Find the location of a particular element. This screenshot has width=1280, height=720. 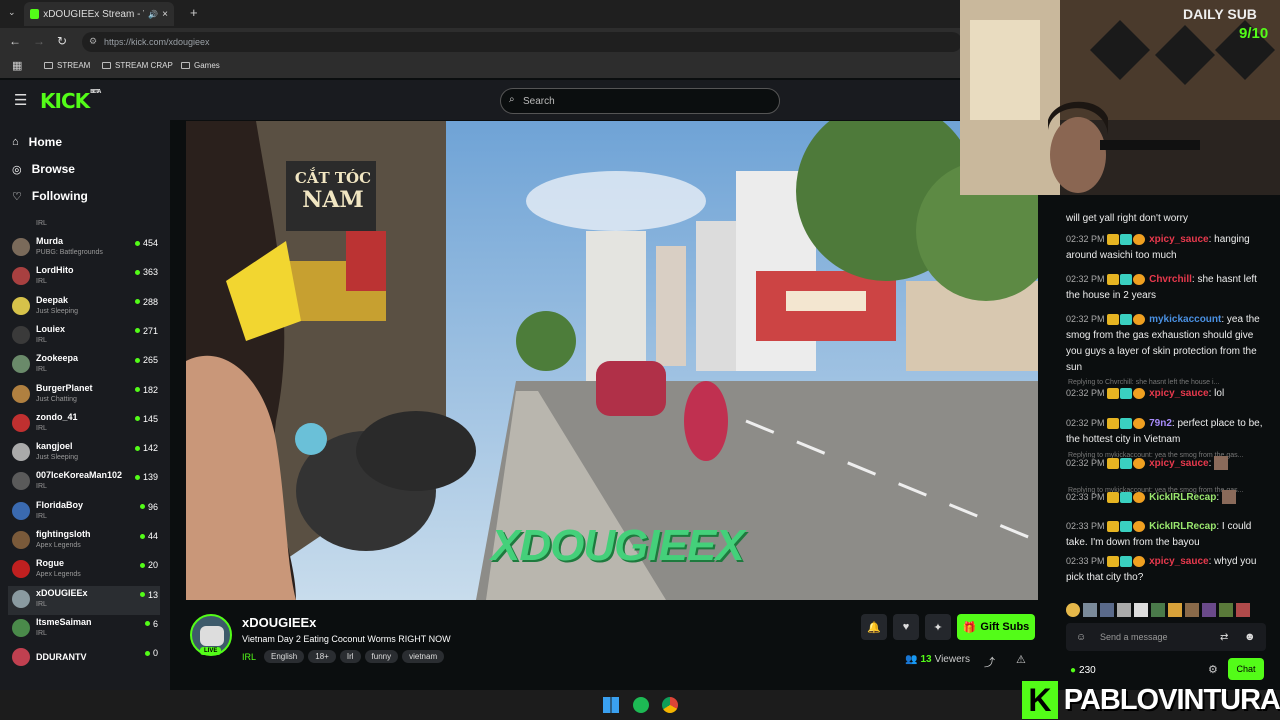

points-display: ● 230 is located at coordinates (1083, 671).